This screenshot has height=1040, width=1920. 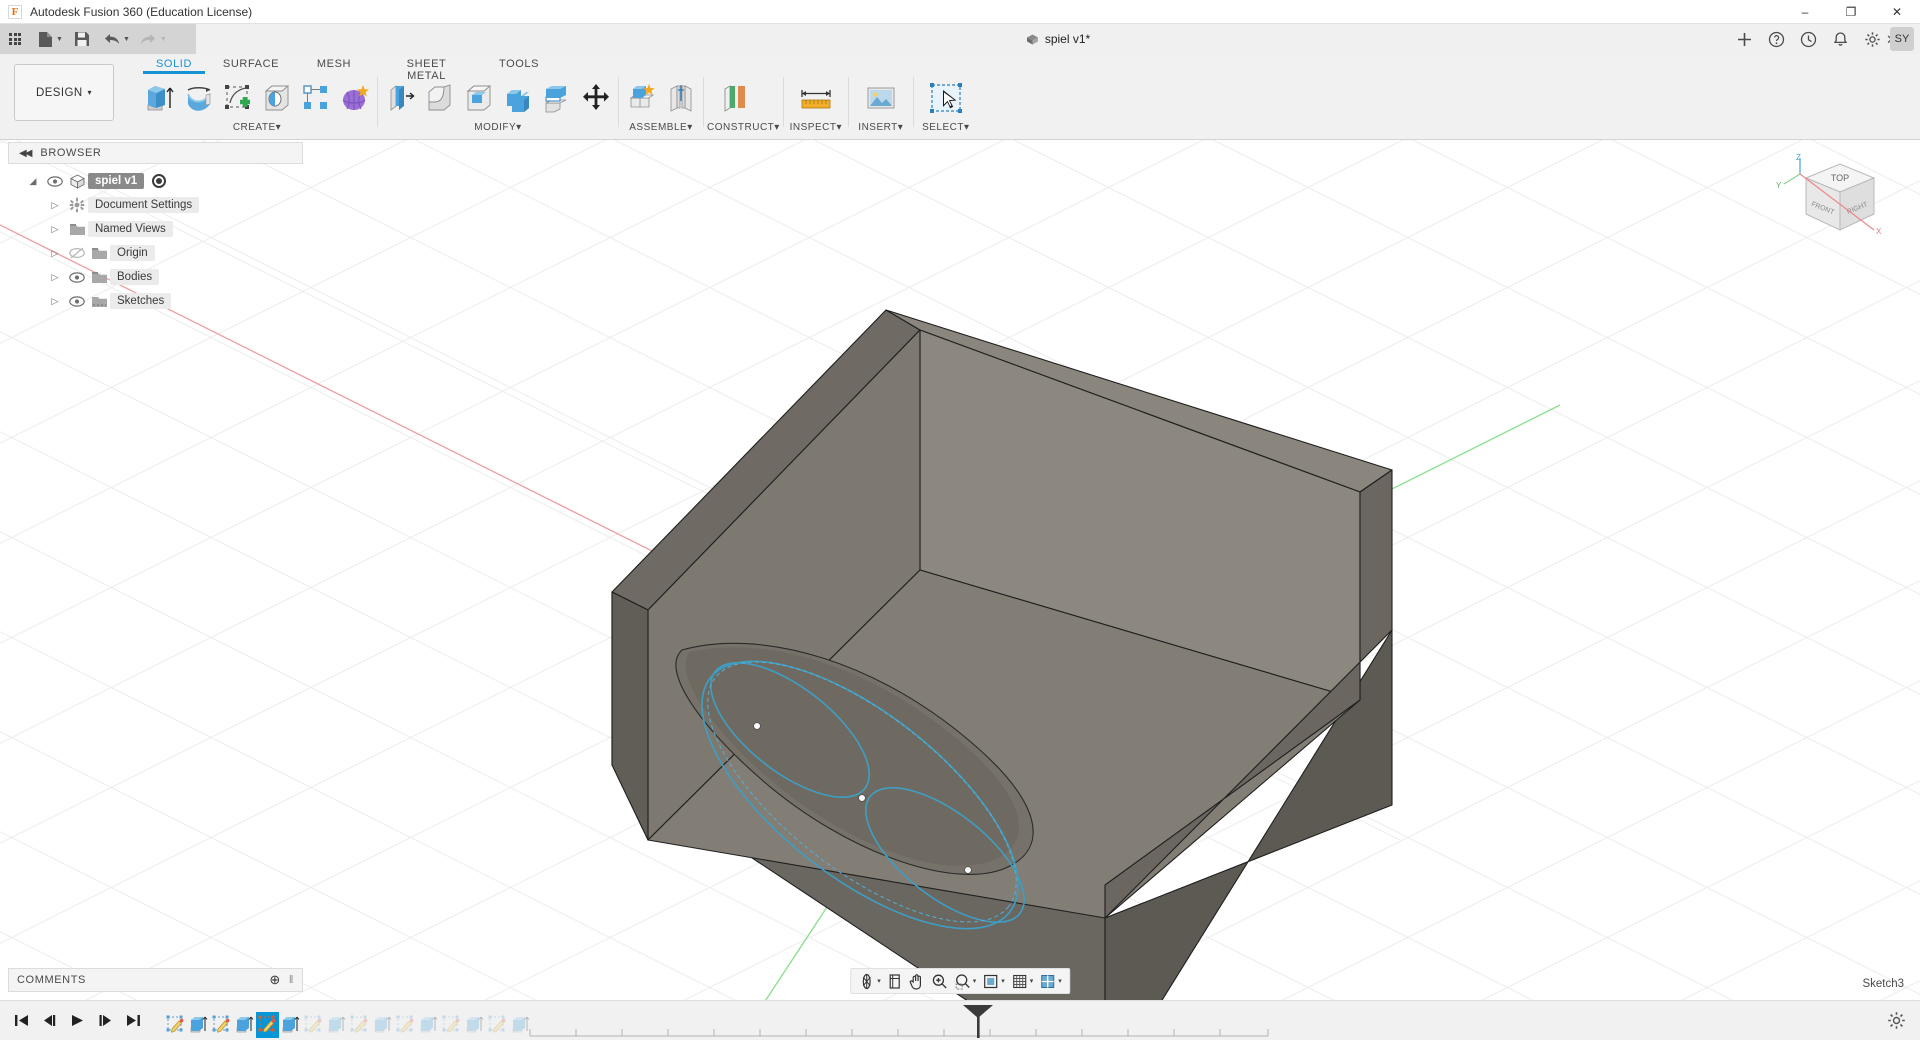 I want to click on pattern-tool-icon, so click(x=315, y=98).